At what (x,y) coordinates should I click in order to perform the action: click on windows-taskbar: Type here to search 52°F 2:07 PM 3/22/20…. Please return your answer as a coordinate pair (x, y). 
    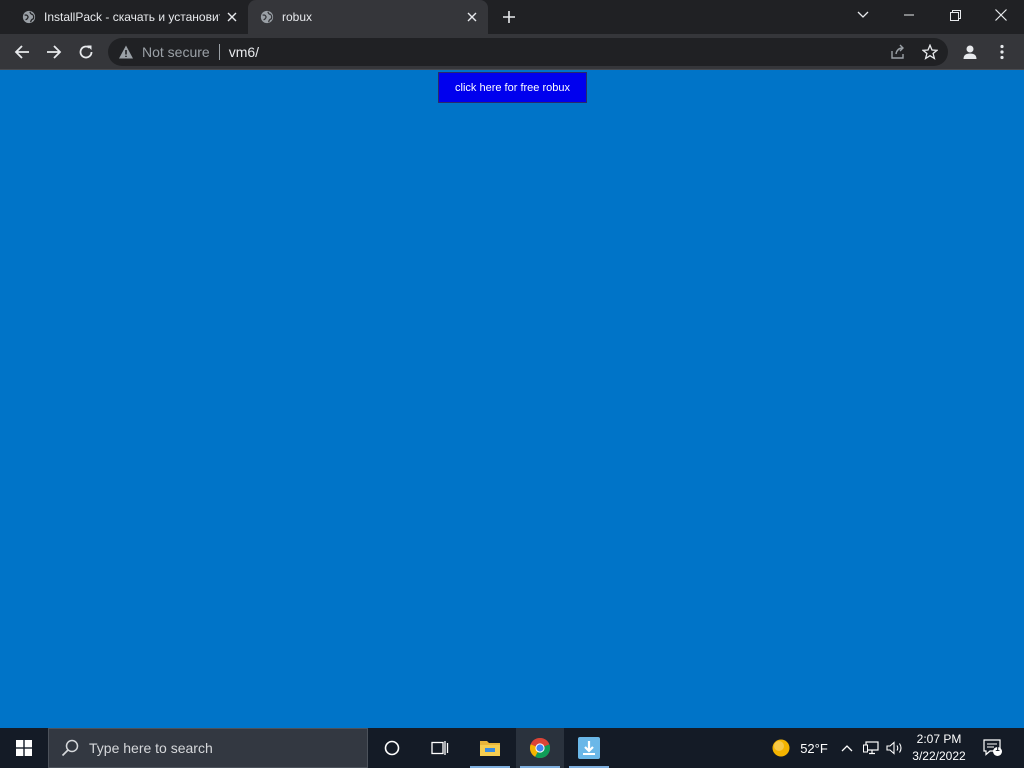
    Looking at the image, I should click on (512, 748).